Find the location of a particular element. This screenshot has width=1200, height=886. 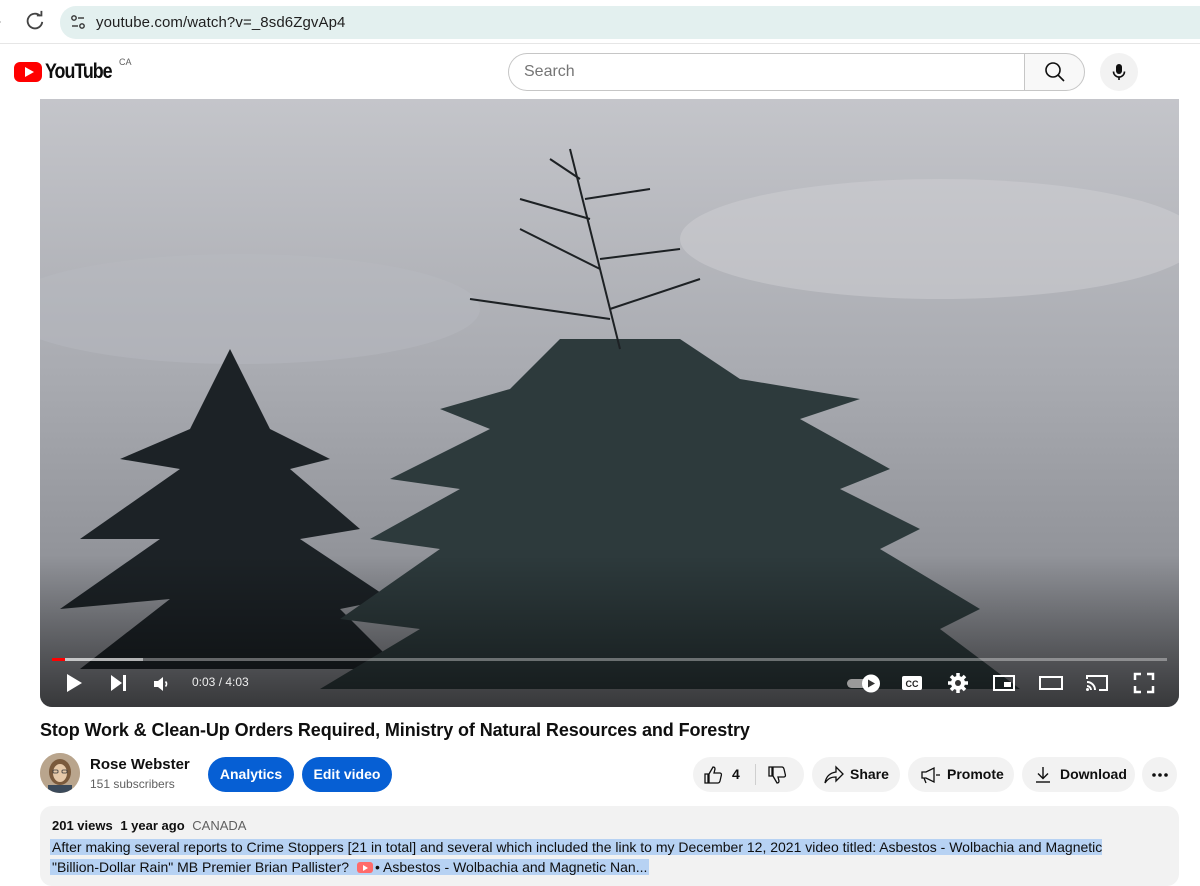

download-icon is located at coordinates (1043, 775).